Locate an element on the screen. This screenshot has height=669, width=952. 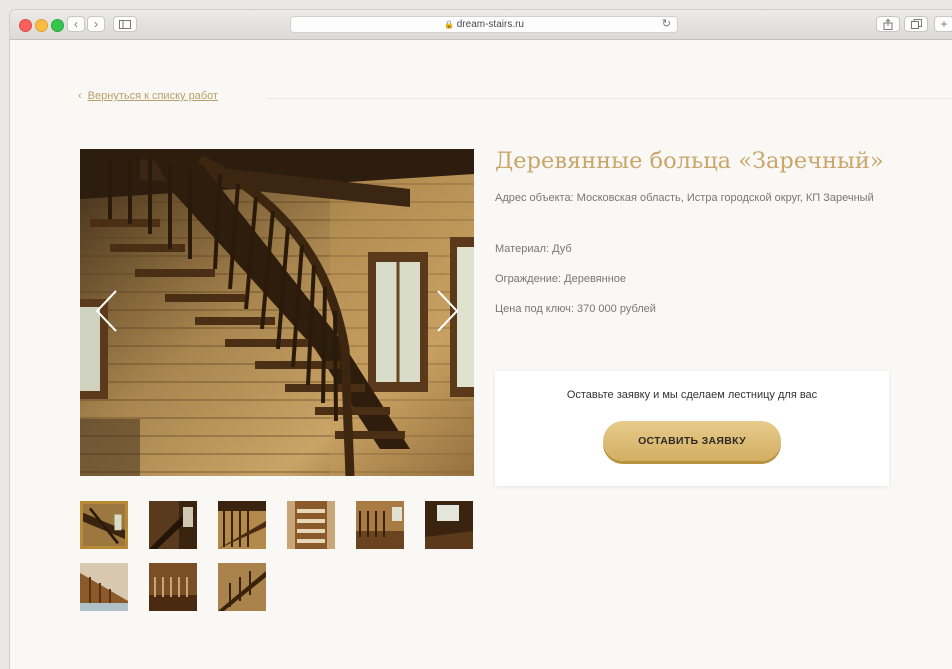
chevron-left-icon: ‹ is located at coordinates (80, 96).